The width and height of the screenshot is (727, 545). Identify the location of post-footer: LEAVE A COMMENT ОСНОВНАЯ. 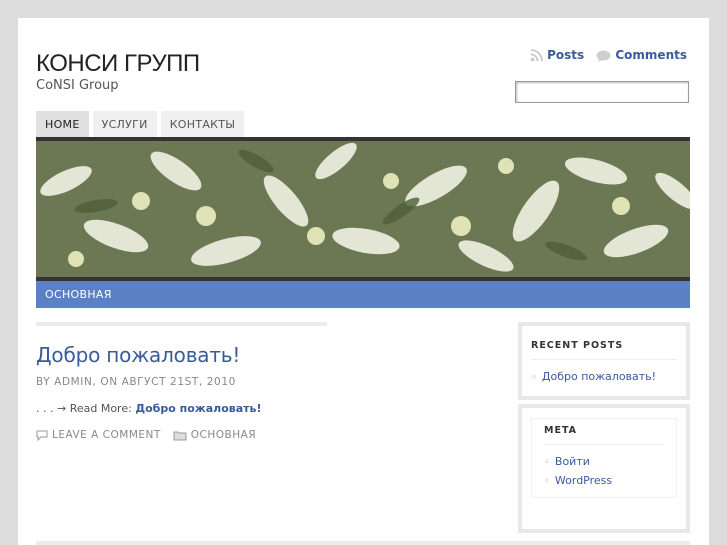
(146, 435).